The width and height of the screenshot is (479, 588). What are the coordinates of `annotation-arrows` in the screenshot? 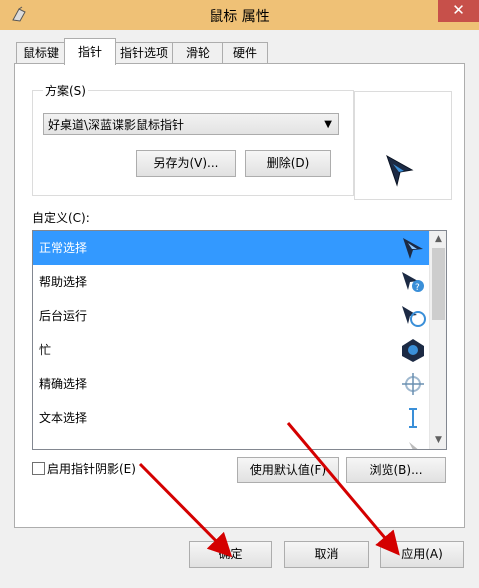 It's located at (269, 490).